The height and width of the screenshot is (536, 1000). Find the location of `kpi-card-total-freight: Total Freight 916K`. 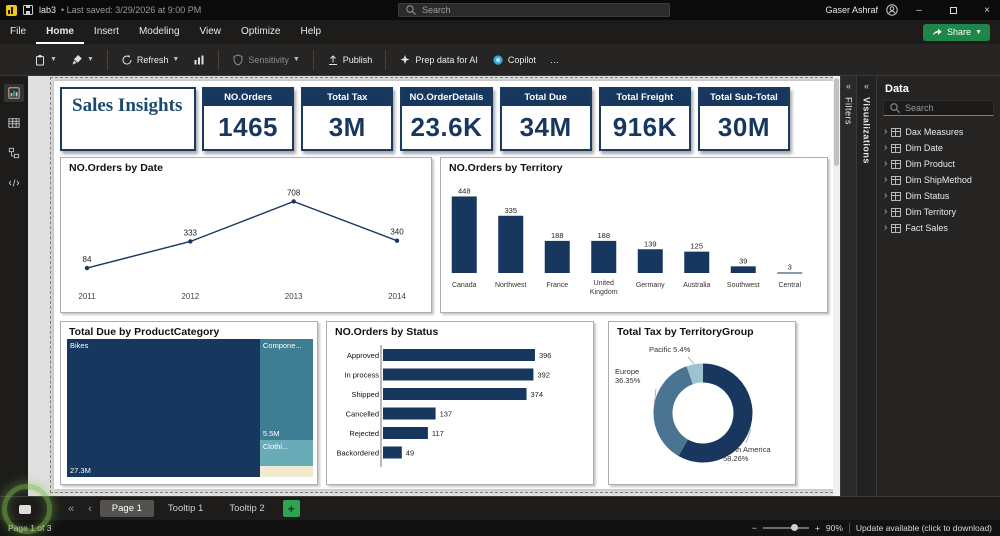

kpi-card-total-freight: Total Freight 916K is located at coordinates (644, 119).